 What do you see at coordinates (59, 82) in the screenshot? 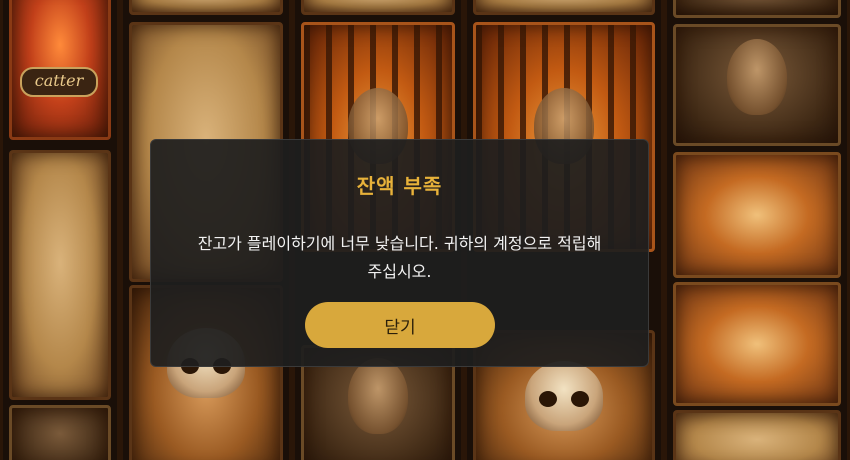
I see `scatter-label: catter` at bounding box center [59, 82].